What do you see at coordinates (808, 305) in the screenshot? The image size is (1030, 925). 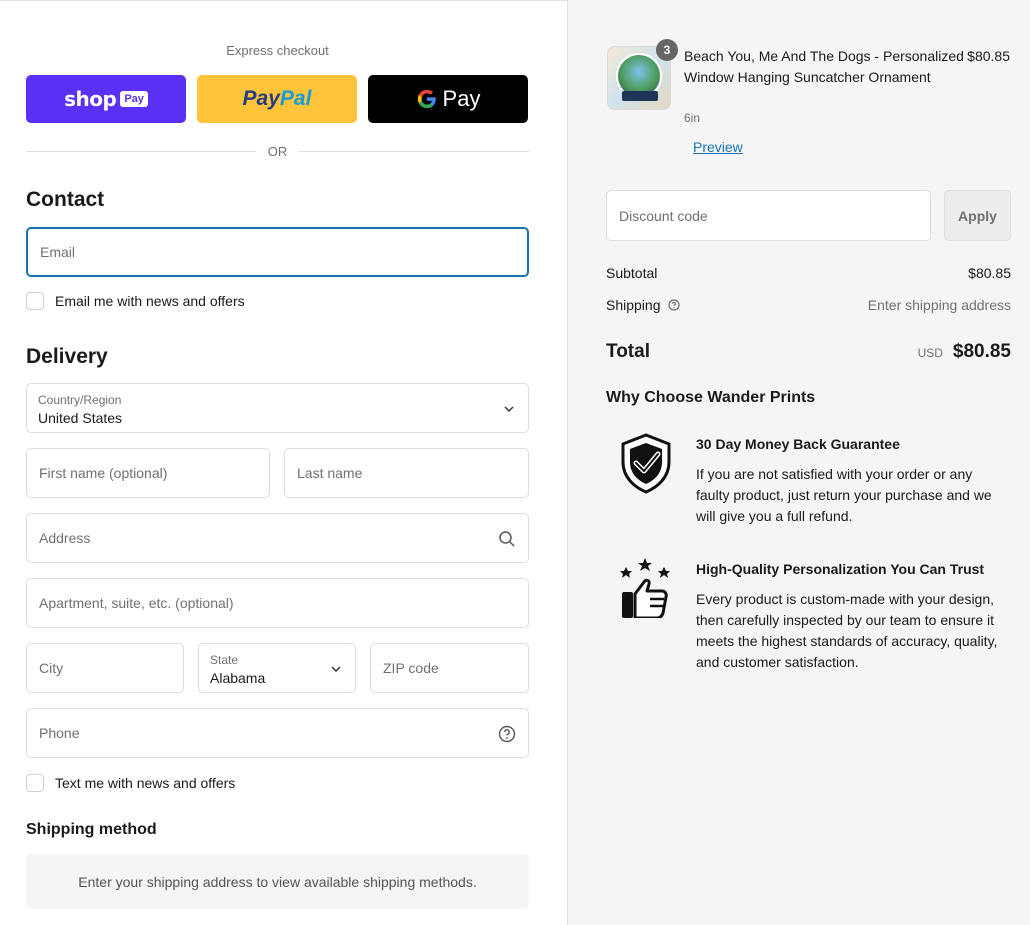 I see `shipping-row: Shipping Enter shipping address` at bounding box center [808, 305].